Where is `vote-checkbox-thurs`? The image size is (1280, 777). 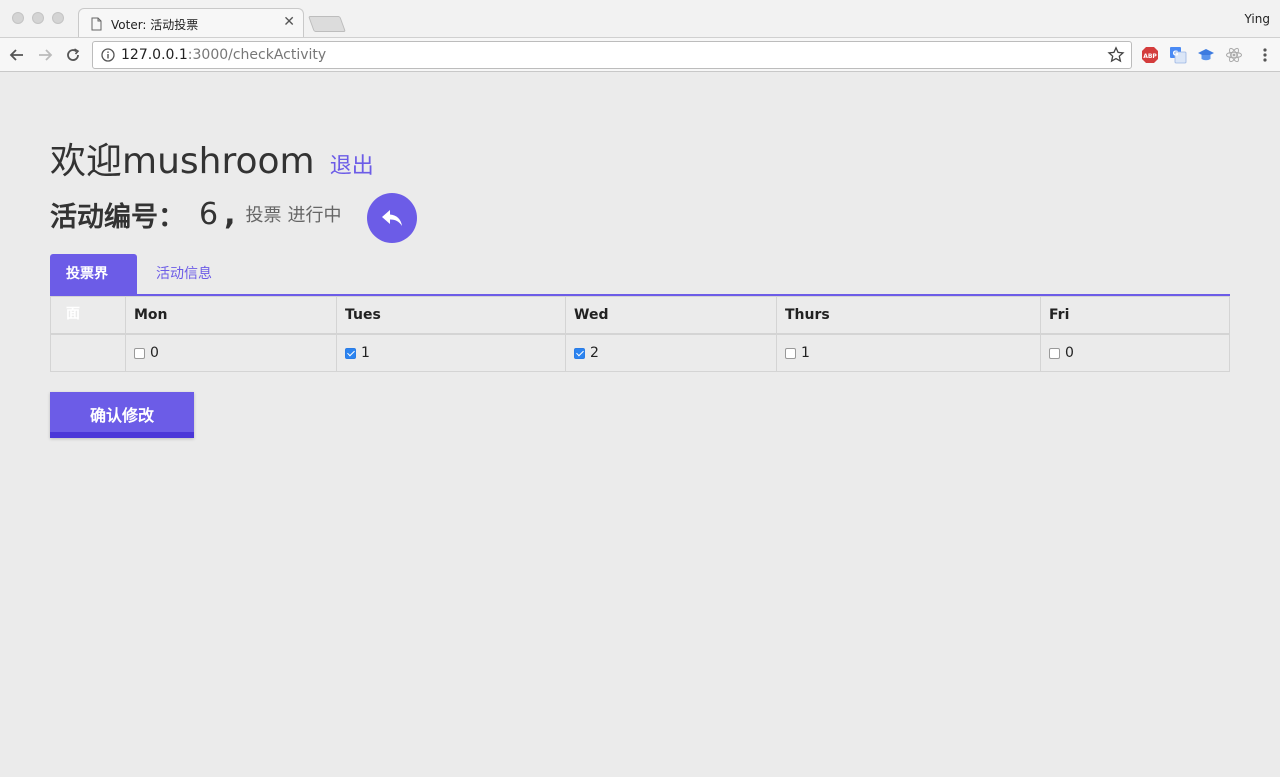 vote-checkbox-thurs is located at coordinates (790, 353).